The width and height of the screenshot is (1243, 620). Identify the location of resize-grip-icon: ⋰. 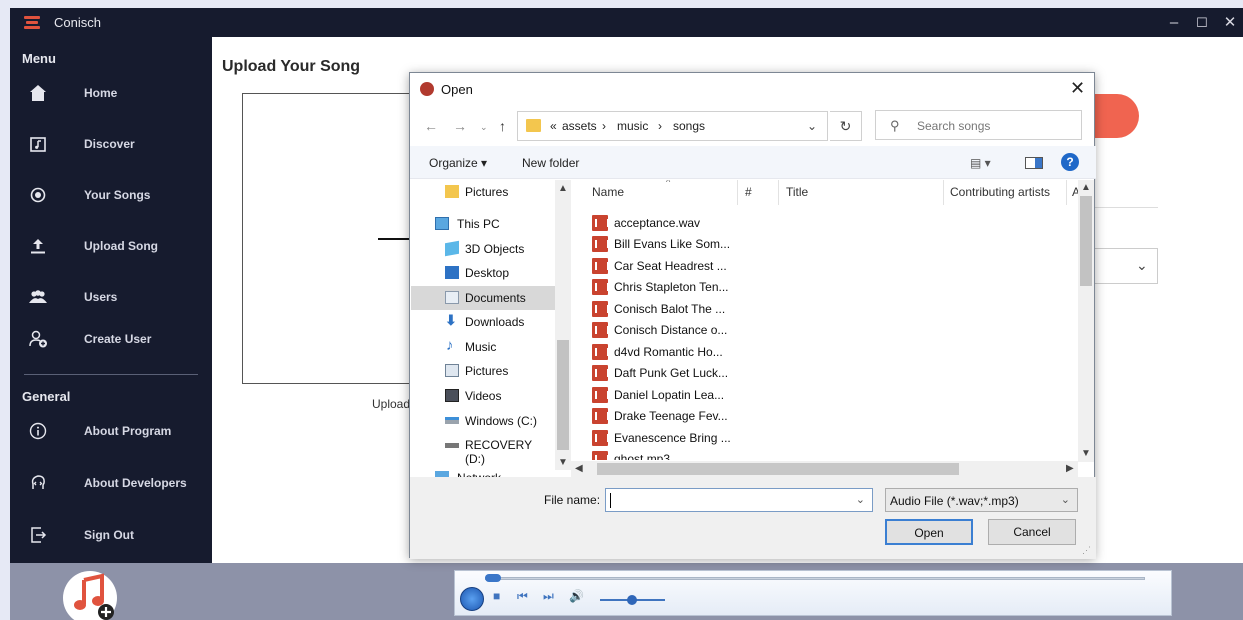
(1086, 550).